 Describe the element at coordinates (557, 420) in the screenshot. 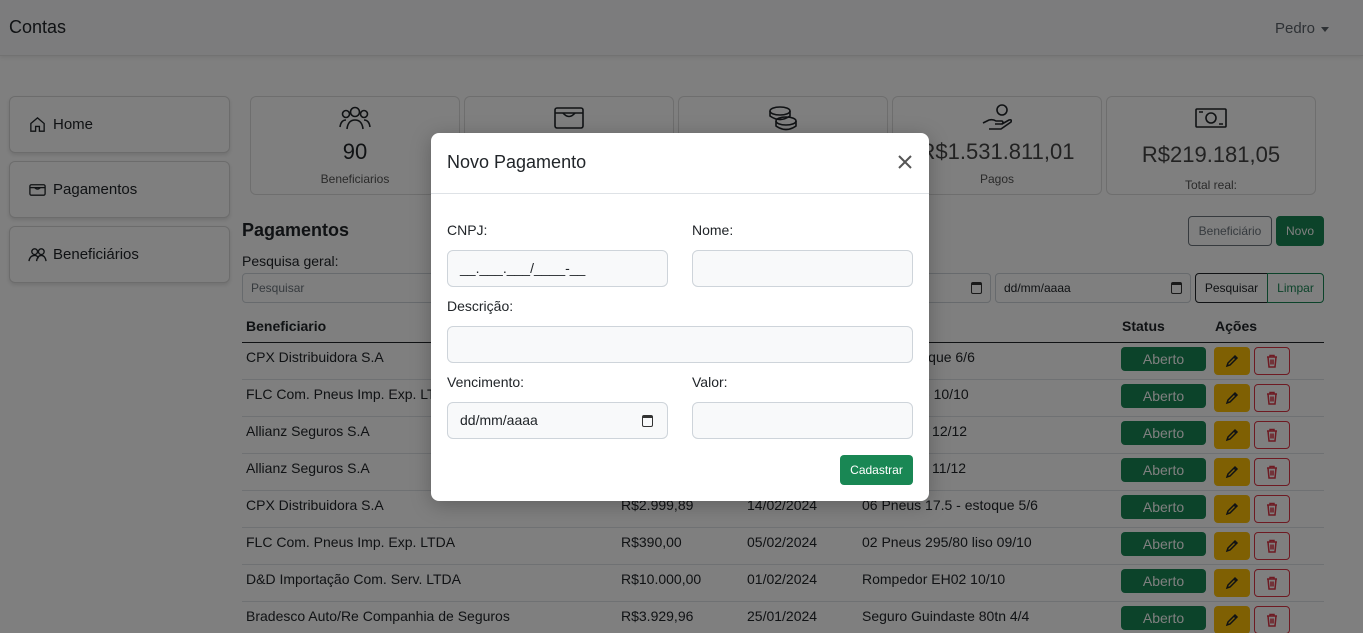

I see `vencimento-field: dd/mm/aaaa` at that location.